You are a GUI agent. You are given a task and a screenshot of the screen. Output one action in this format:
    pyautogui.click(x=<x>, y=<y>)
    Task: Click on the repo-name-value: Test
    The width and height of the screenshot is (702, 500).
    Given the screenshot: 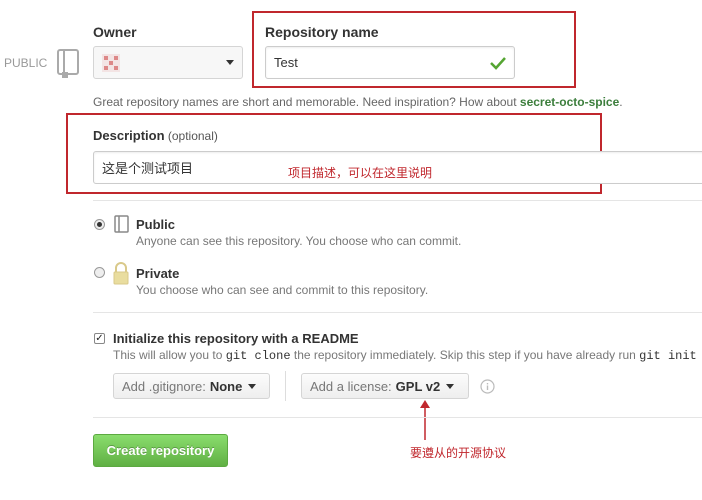 What is the action you would take?
    pyautogui.click(x=286, y=62)
    